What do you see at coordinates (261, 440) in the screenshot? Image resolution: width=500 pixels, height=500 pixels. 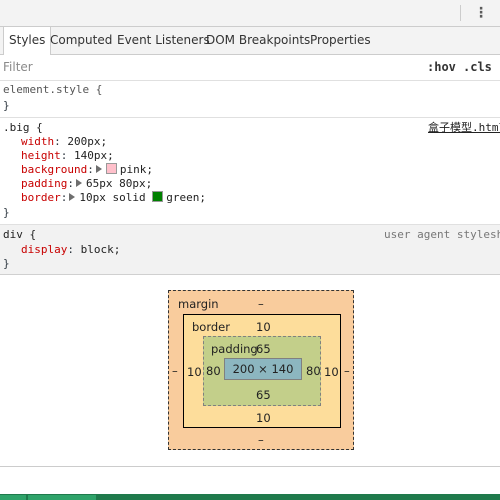 I see `margin-bottom-value: –` at bounding box center [261, 440].